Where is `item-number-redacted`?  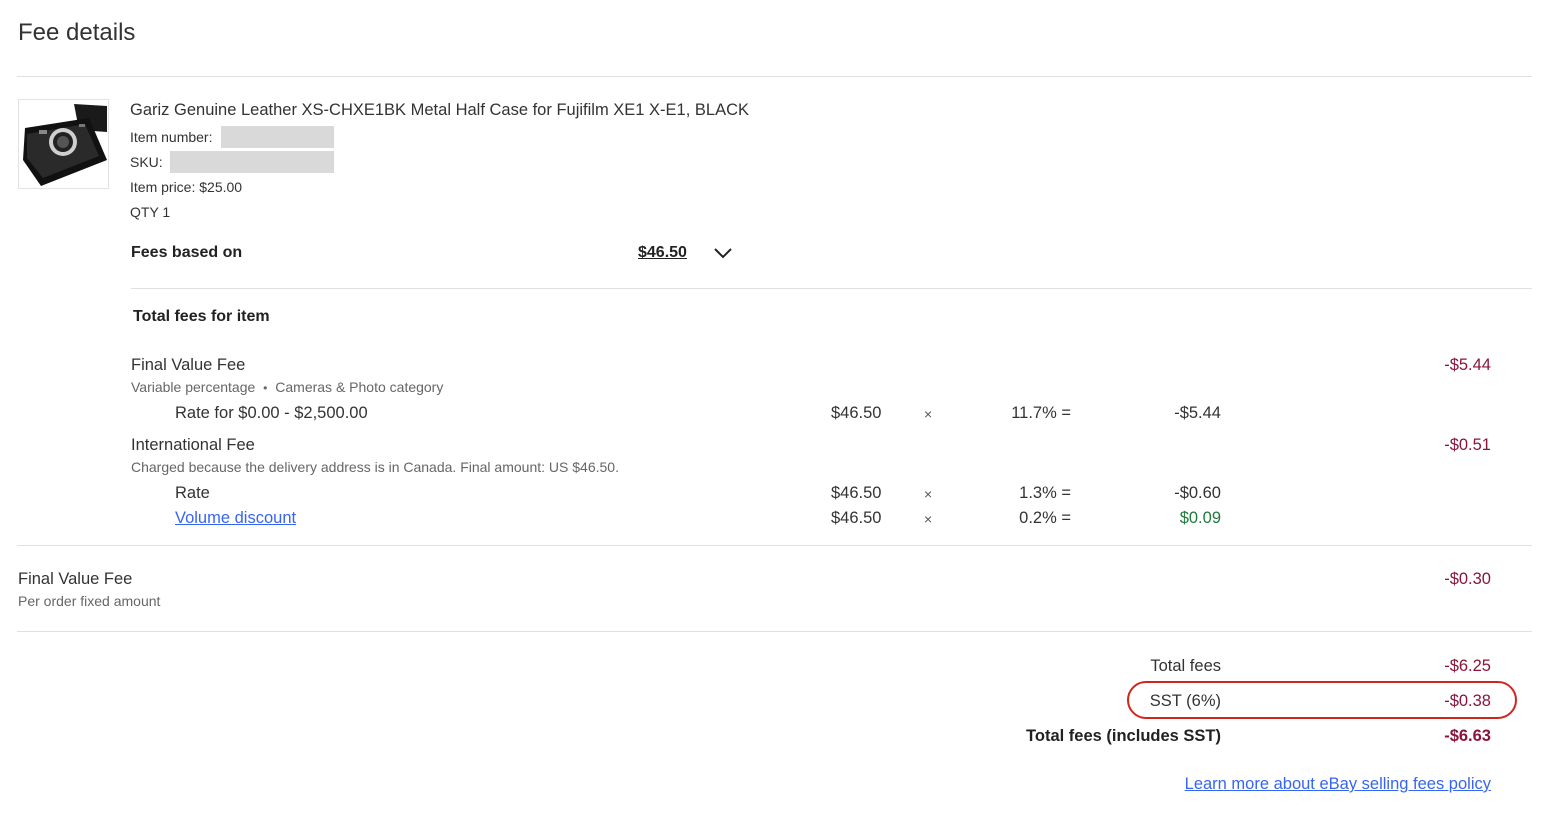
item-number-redacted is located at coordinates (277, 137).